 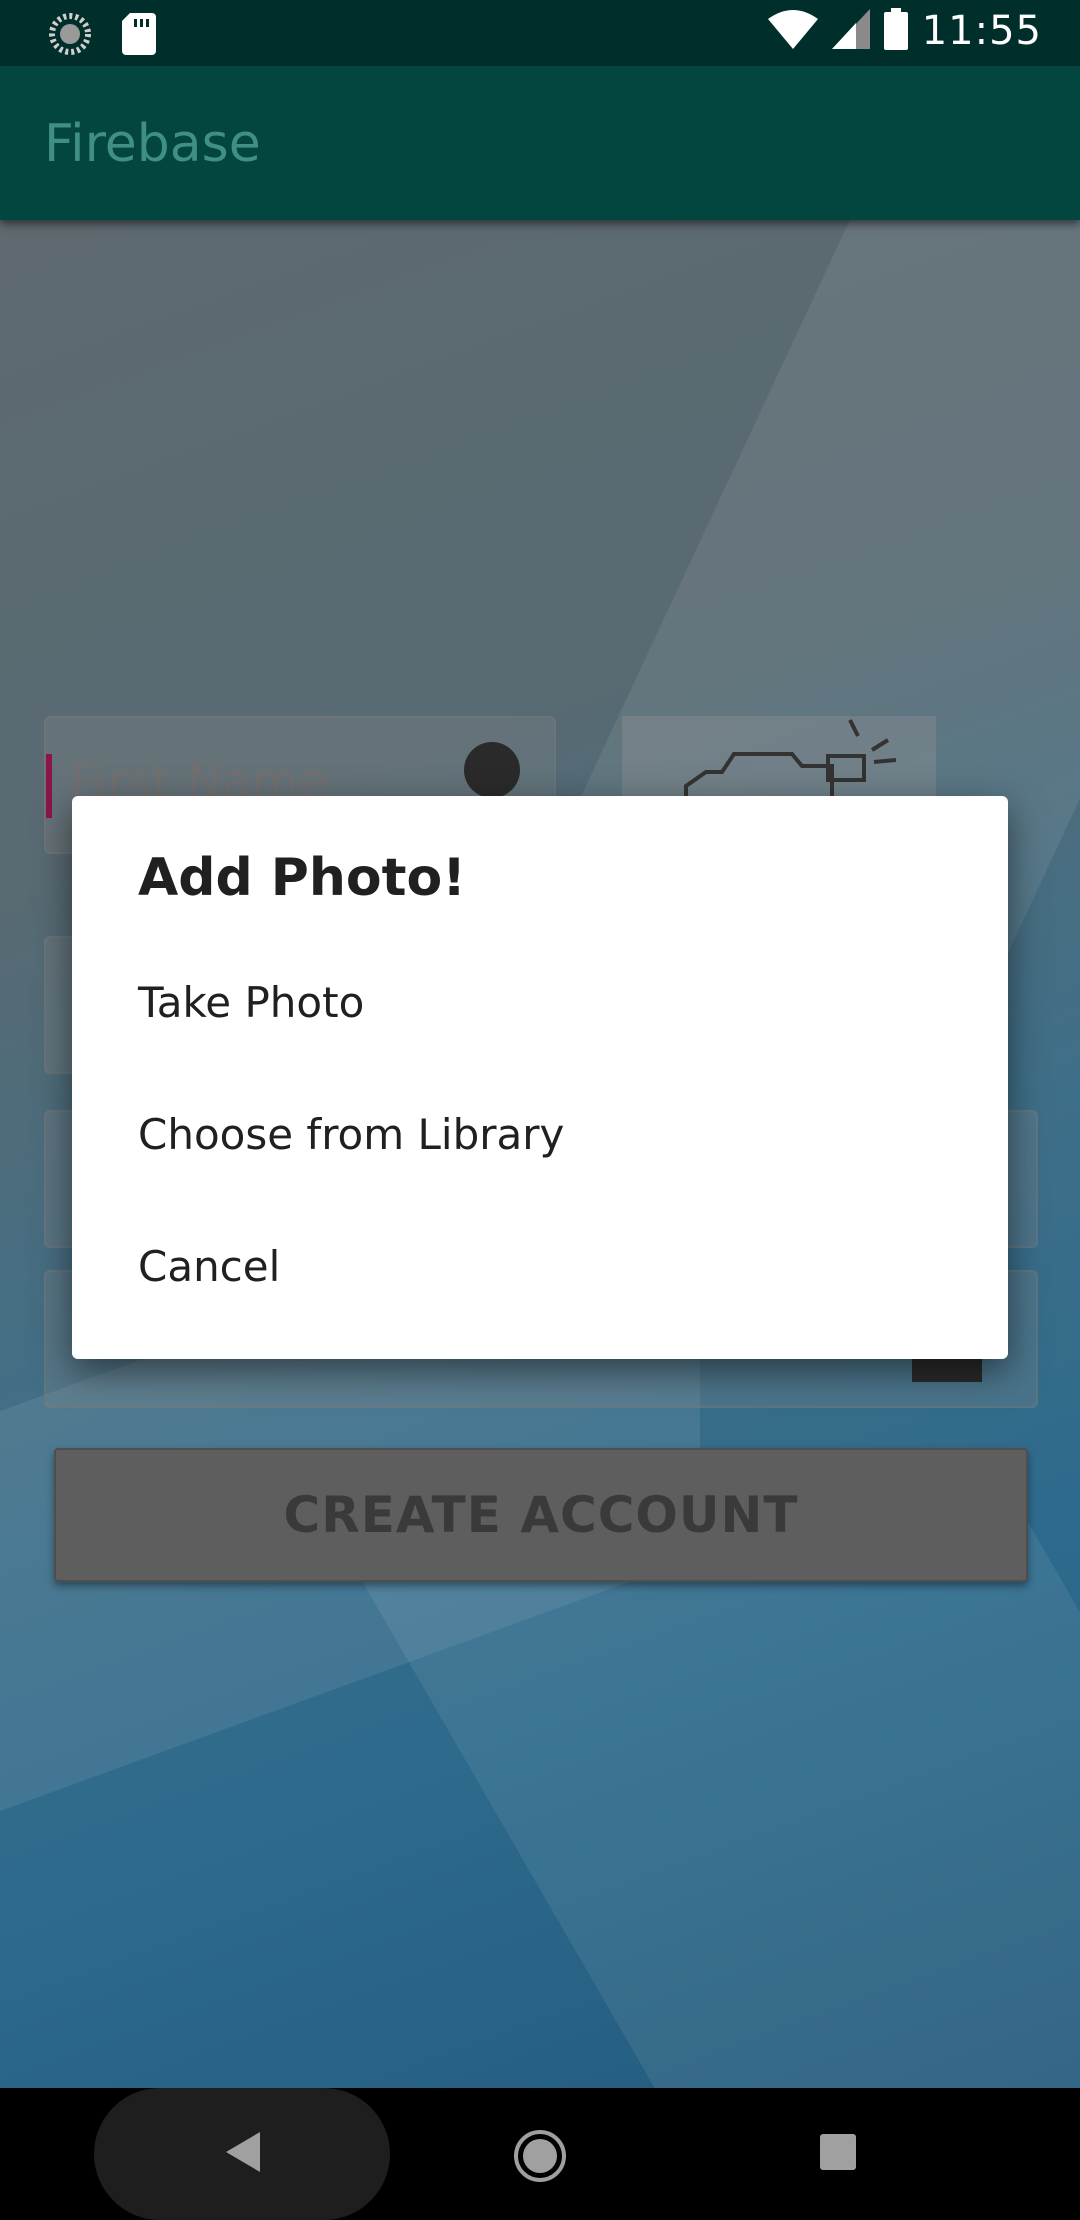 I want to click on choose-from-library-option: Choose from Library, so click(x=540, y=1138).